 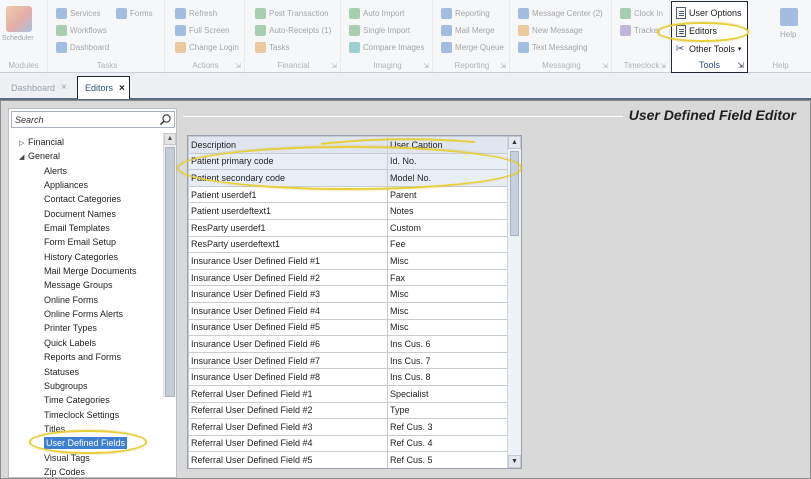 I want to click on scheduler-button: Scheduler, so click(x=18, y=38).